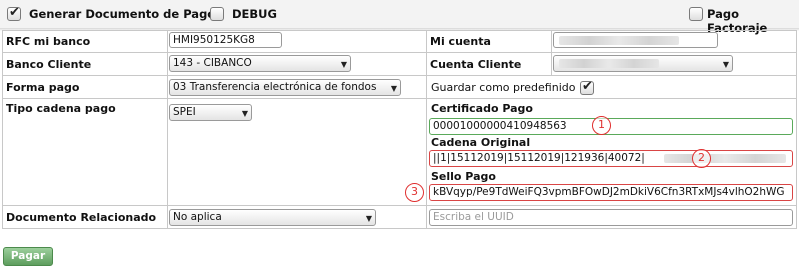 This screenshot has width=799, height=274. I want to click on generar-documento-checkbox: ✔, so click(14, 13).